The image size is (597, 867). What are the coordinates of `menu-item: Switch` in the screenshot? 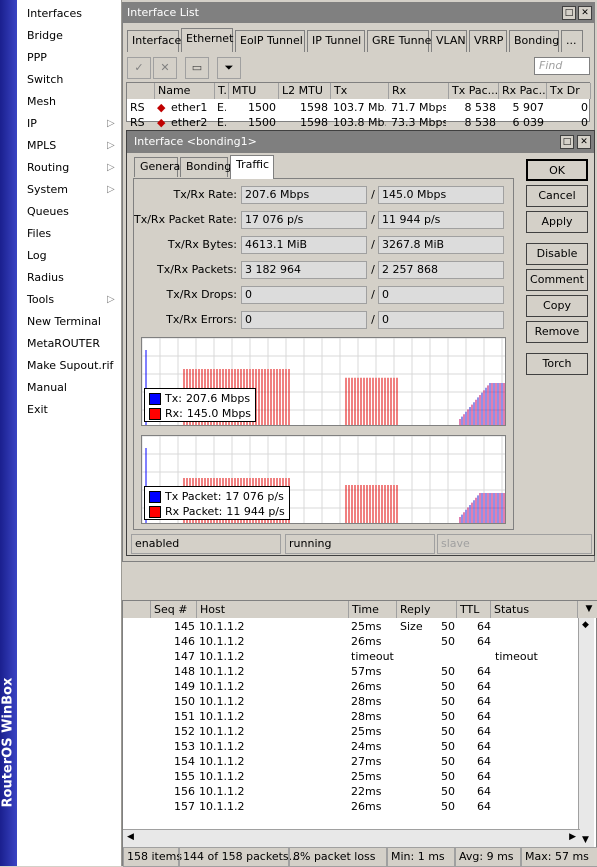 It's located at (74, 80).